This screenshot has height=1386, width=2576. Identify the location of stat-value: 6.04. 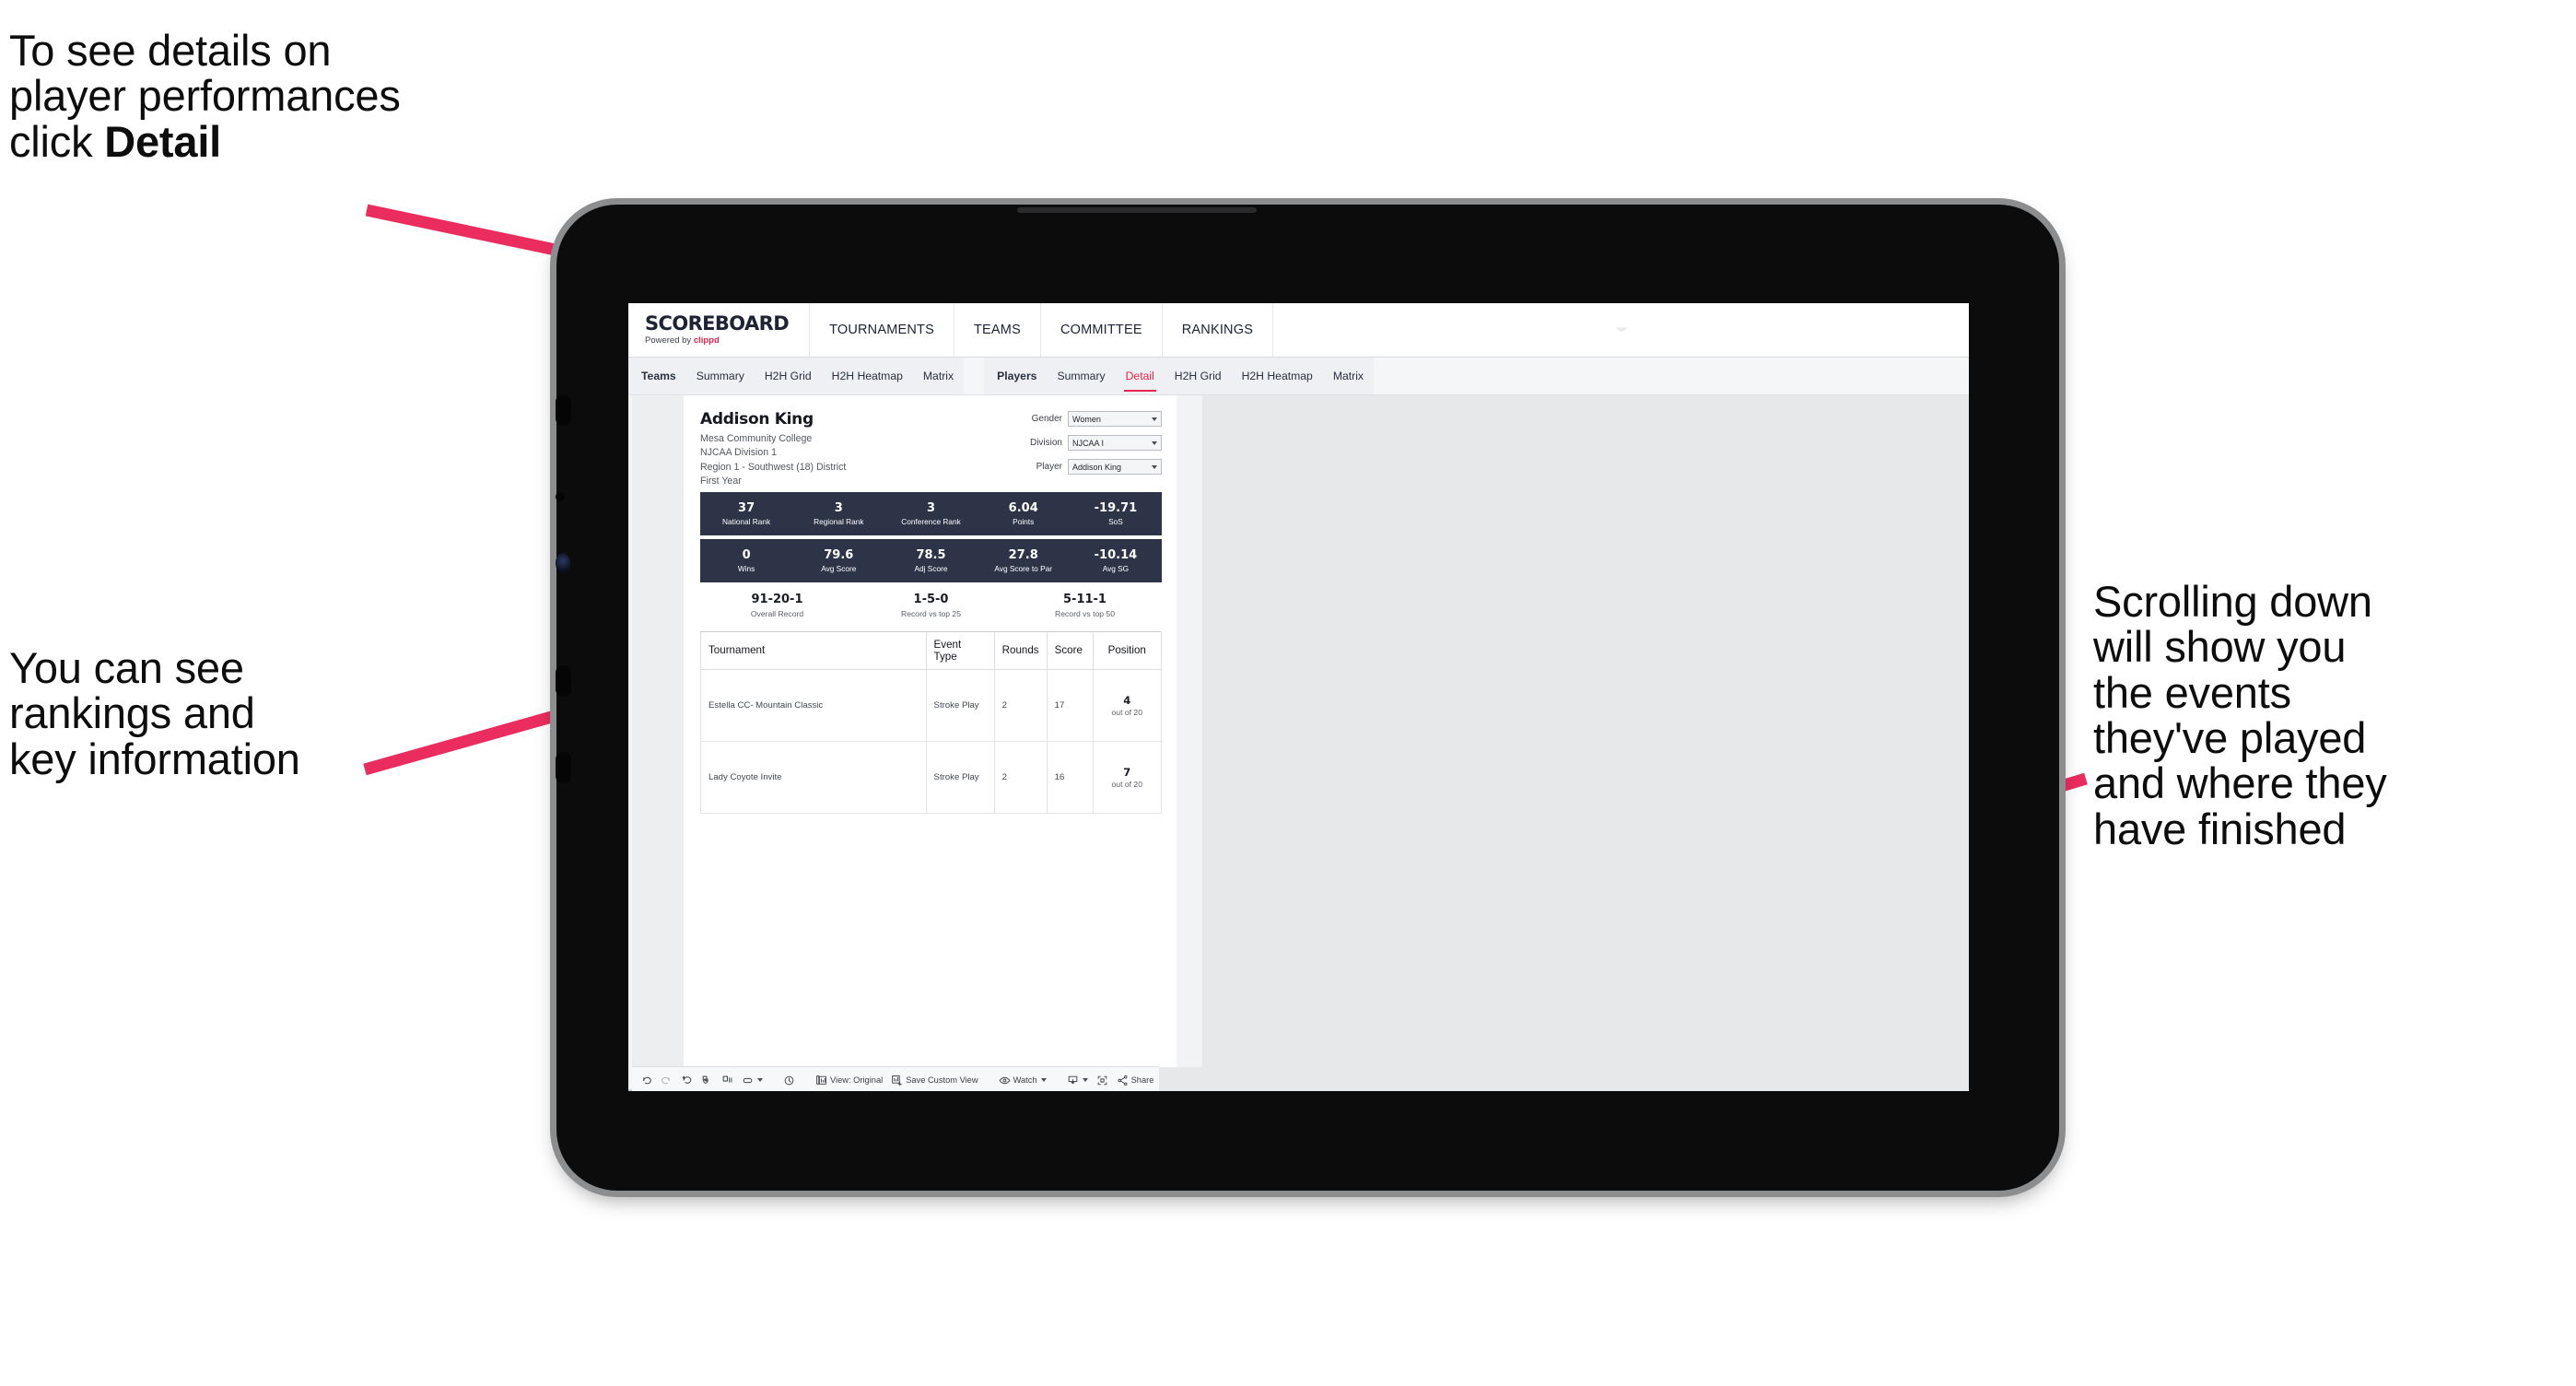
(1023, 508).